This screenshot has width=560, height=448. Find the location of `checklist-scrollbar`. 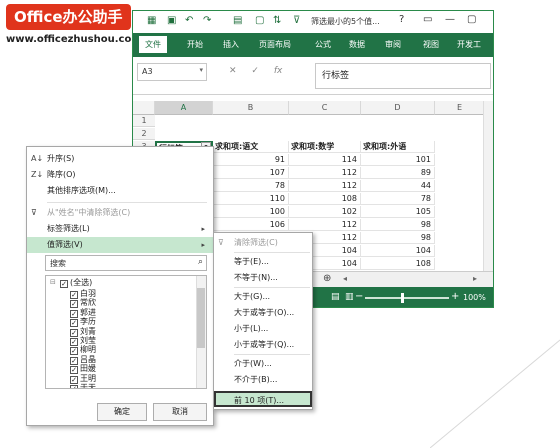

checklist-scrollbar is located at coordinates (201, 332).